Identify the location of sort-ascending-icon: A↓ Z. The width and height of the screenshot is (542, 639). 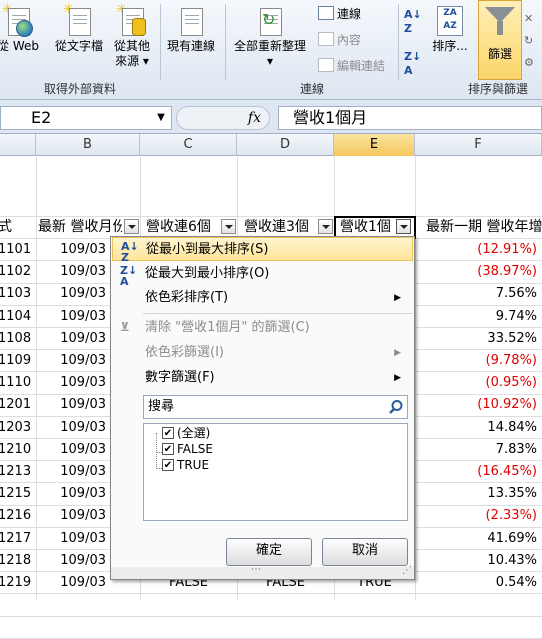
(130, 252).